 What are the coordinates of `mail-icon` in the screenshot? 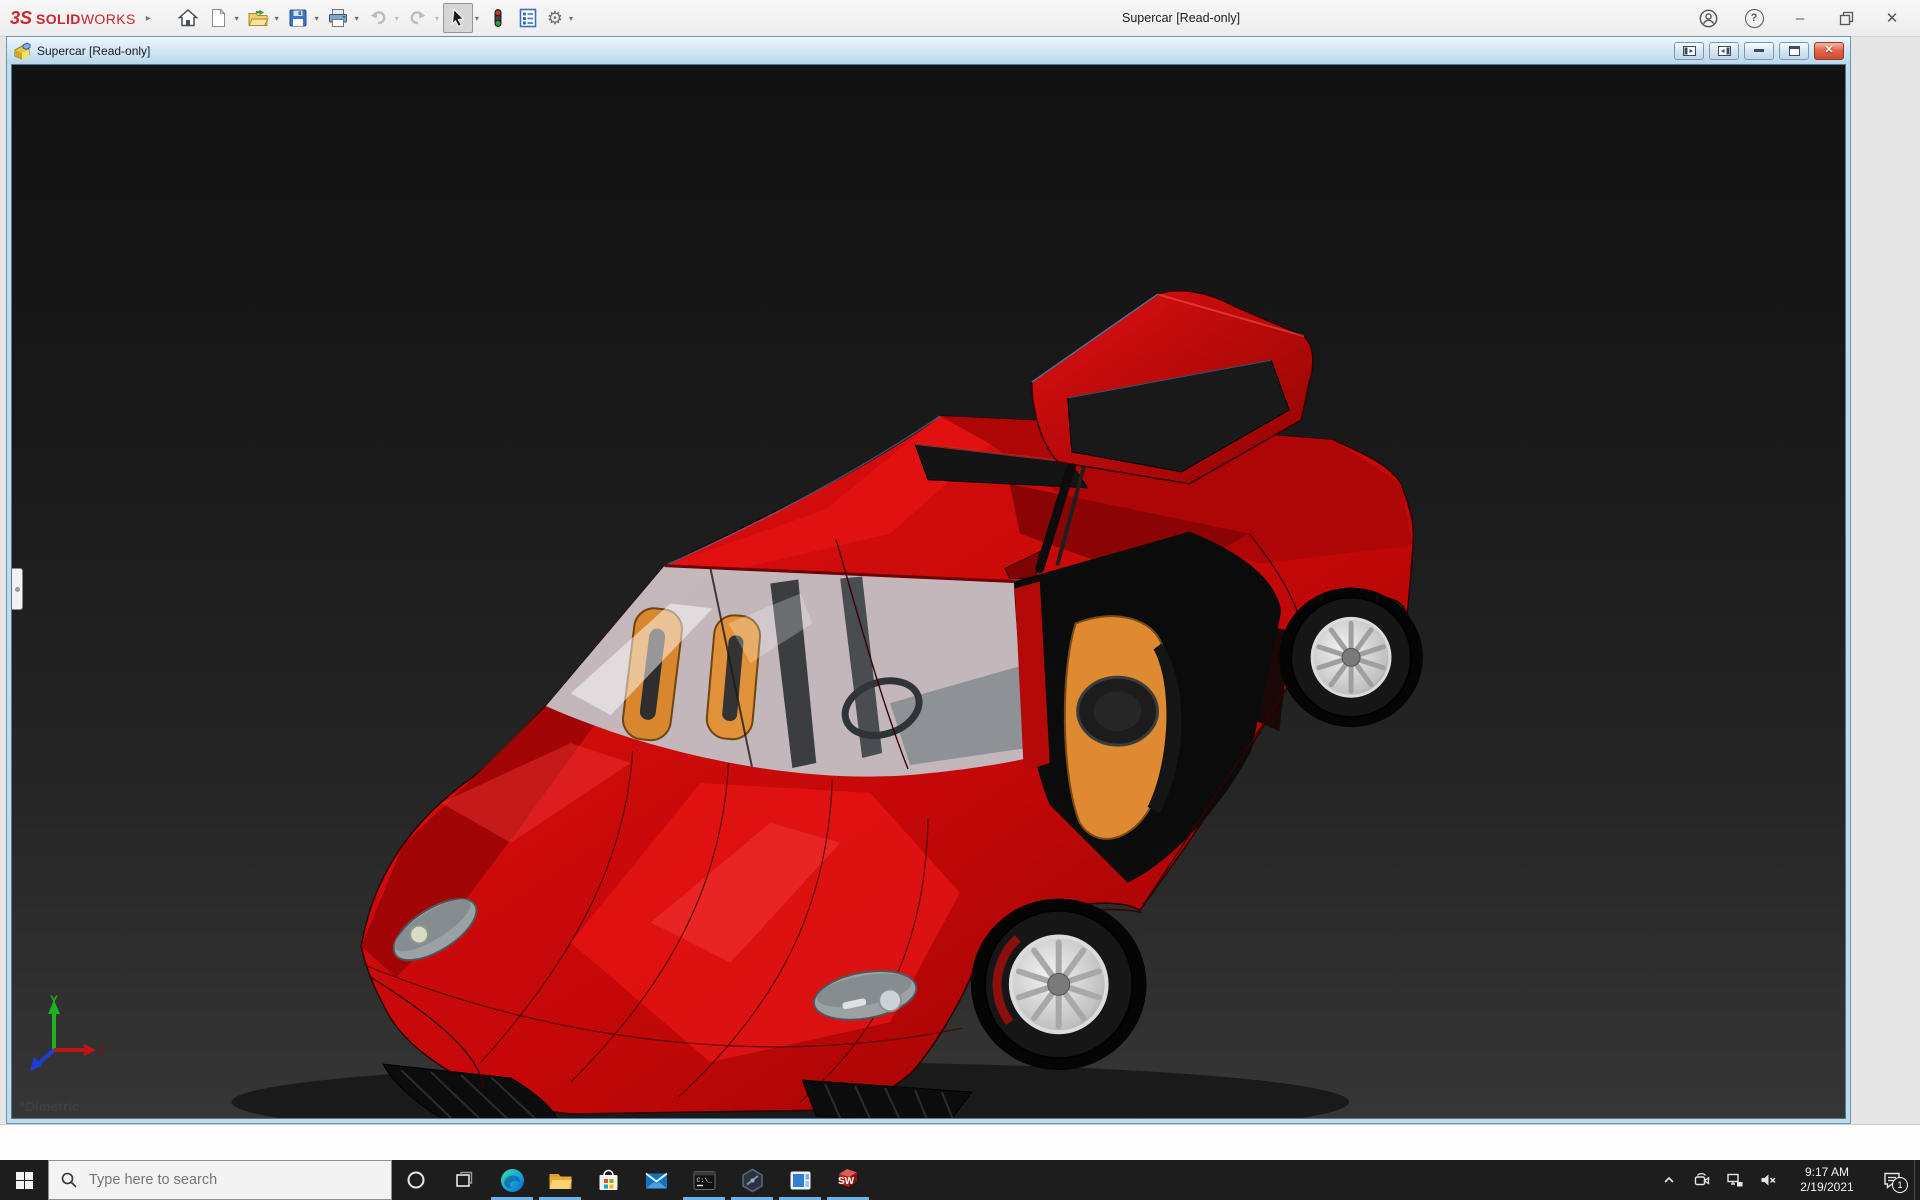 It's located at (656, 1180).